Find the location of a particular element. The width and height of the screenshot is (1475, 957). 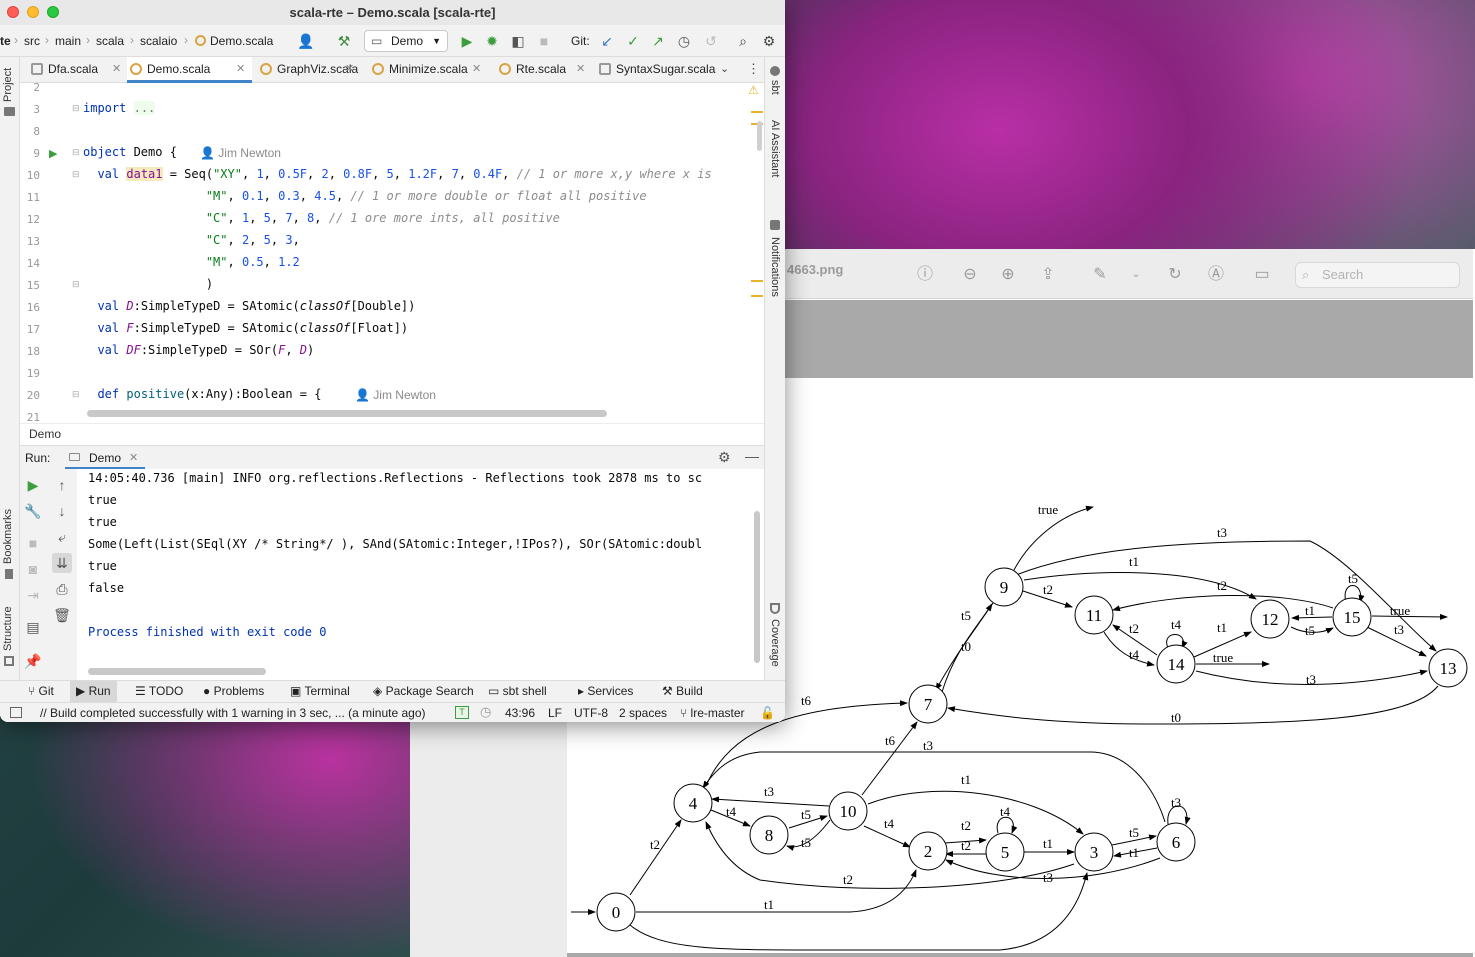

edge-label: t2 is located at coordinates (848, 879).